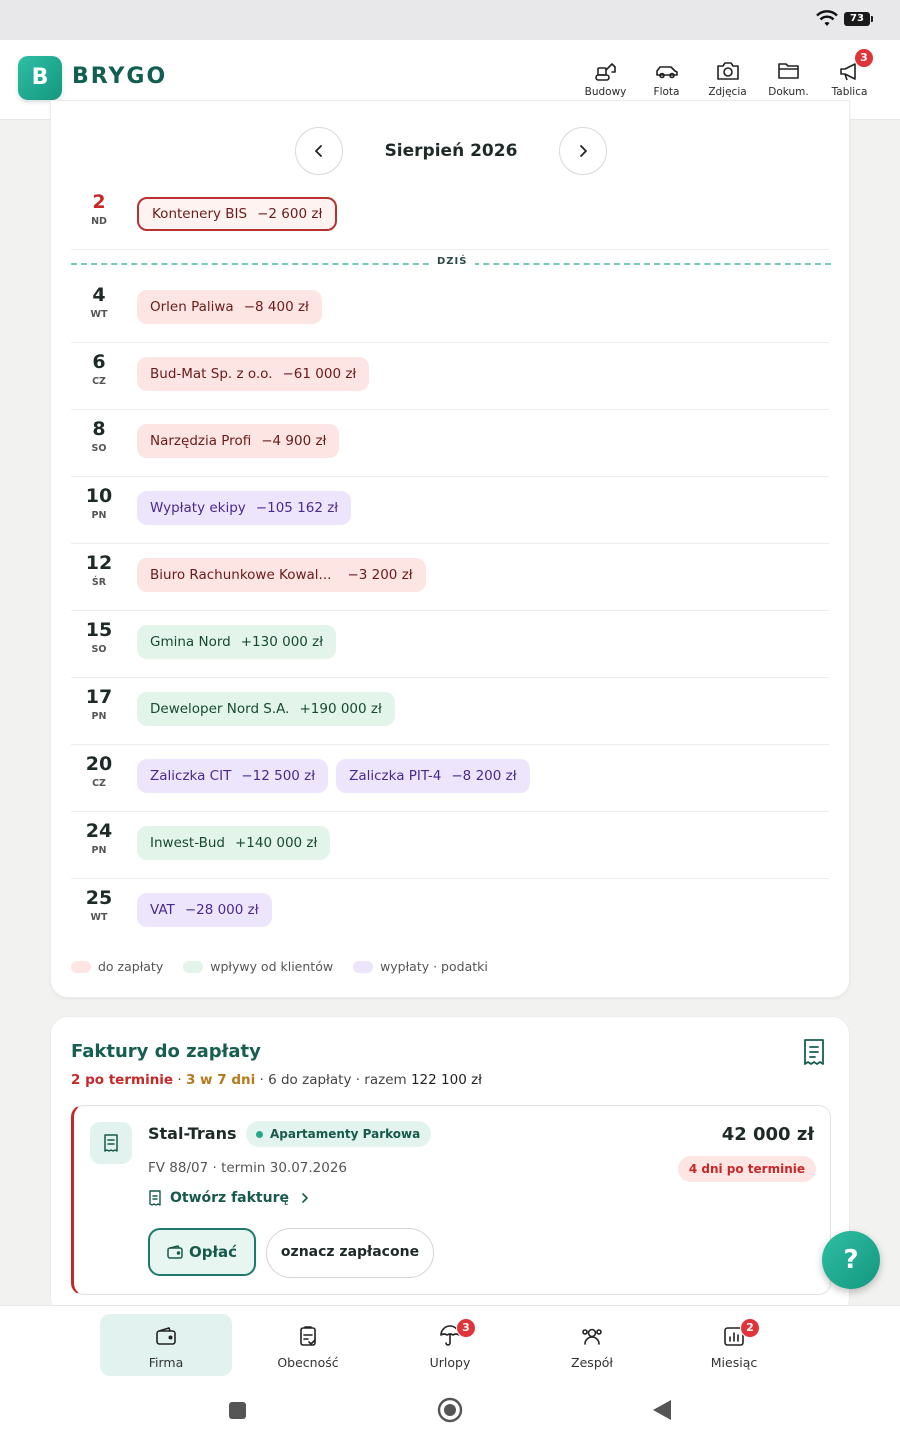 This screenshot has height=1440, width=900. What do you see at coordinates (450, 1410) in the screenshot?
I see `home-icon` at bounding box center [450, 1410].